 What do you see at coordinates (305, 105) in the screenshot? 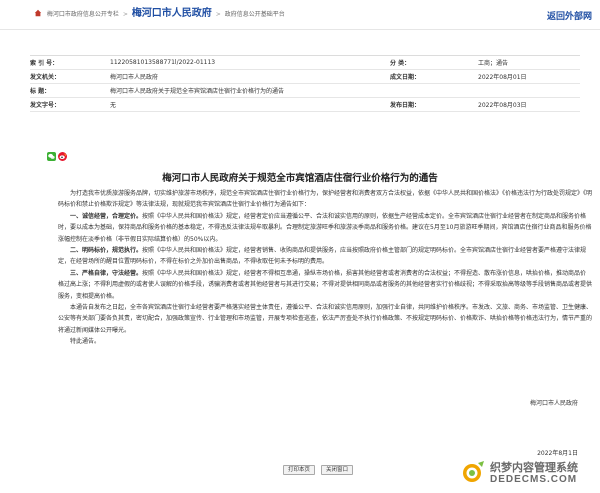
I see `meta-row: 发文字号： 无 发布日期： 2022年08月03日` at bounding box center [305, 105].